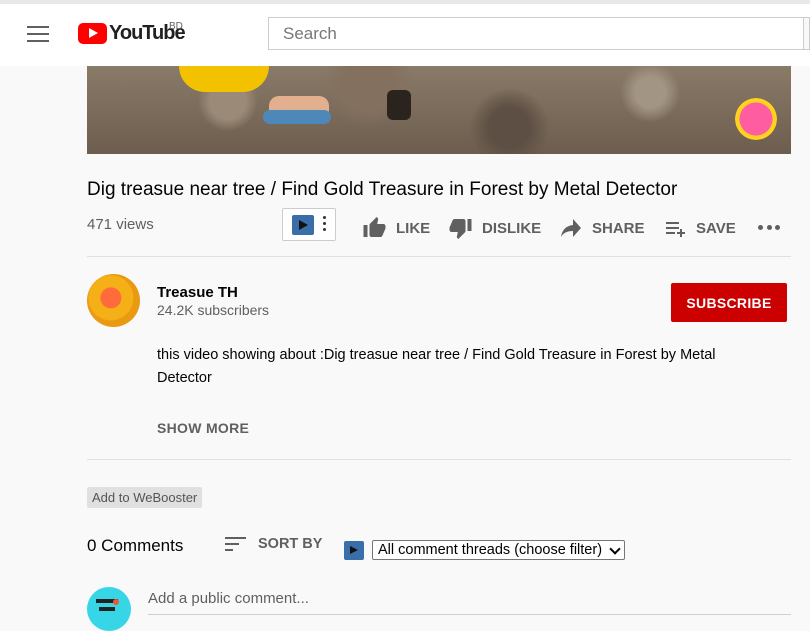  Describe the element at coordinates (197, 292) in the screenshot. I see `channel-name: Treasue TH` at that location.